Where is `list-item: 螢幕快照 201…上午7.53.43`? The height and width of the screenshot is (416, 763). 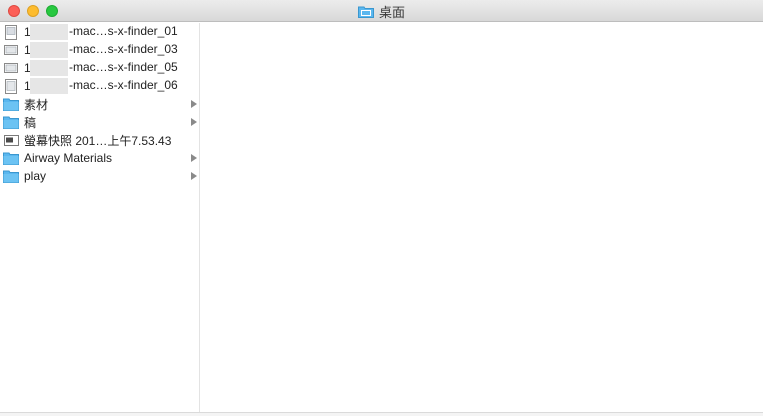
list-item: 螢幕快照 201…上午7.53.43 is located at coordinates (100, 140).